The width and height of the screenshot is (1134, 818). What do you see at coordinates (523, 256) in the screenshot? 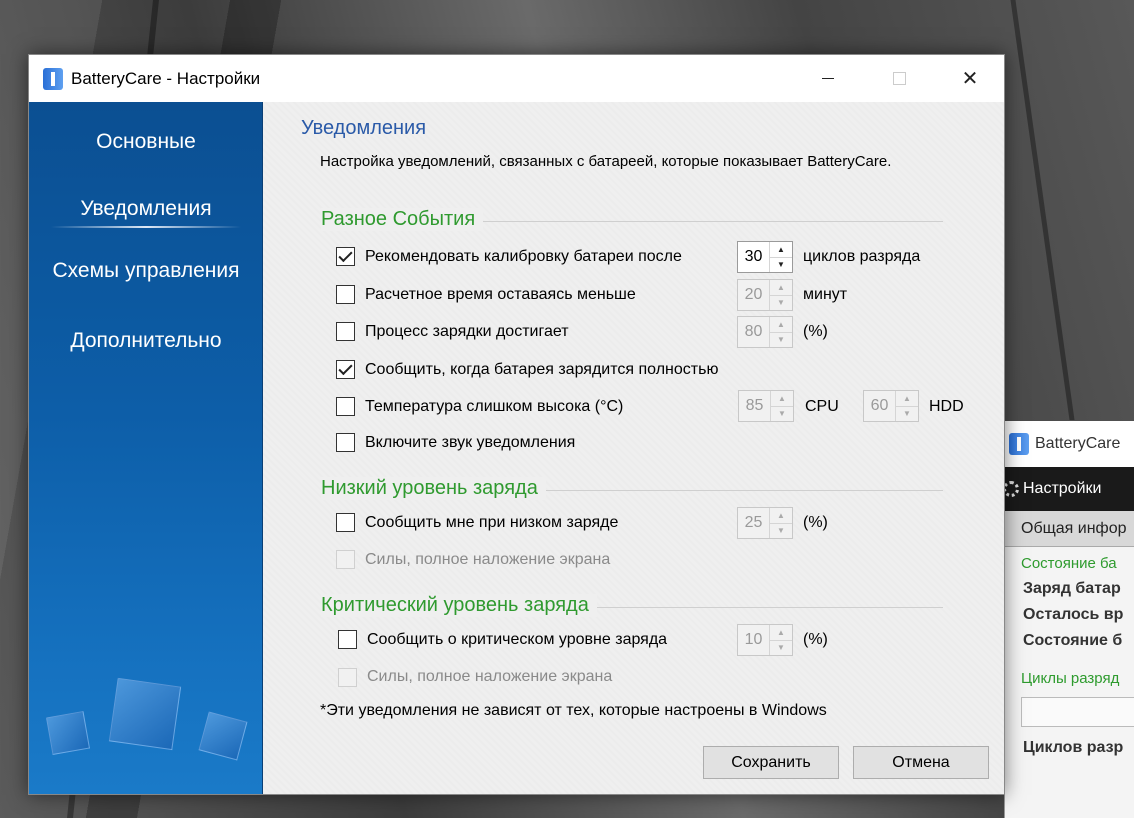
I see `calibrate-label: Рекомендовать калибровку батареи после` at bounding box center [523, 256].